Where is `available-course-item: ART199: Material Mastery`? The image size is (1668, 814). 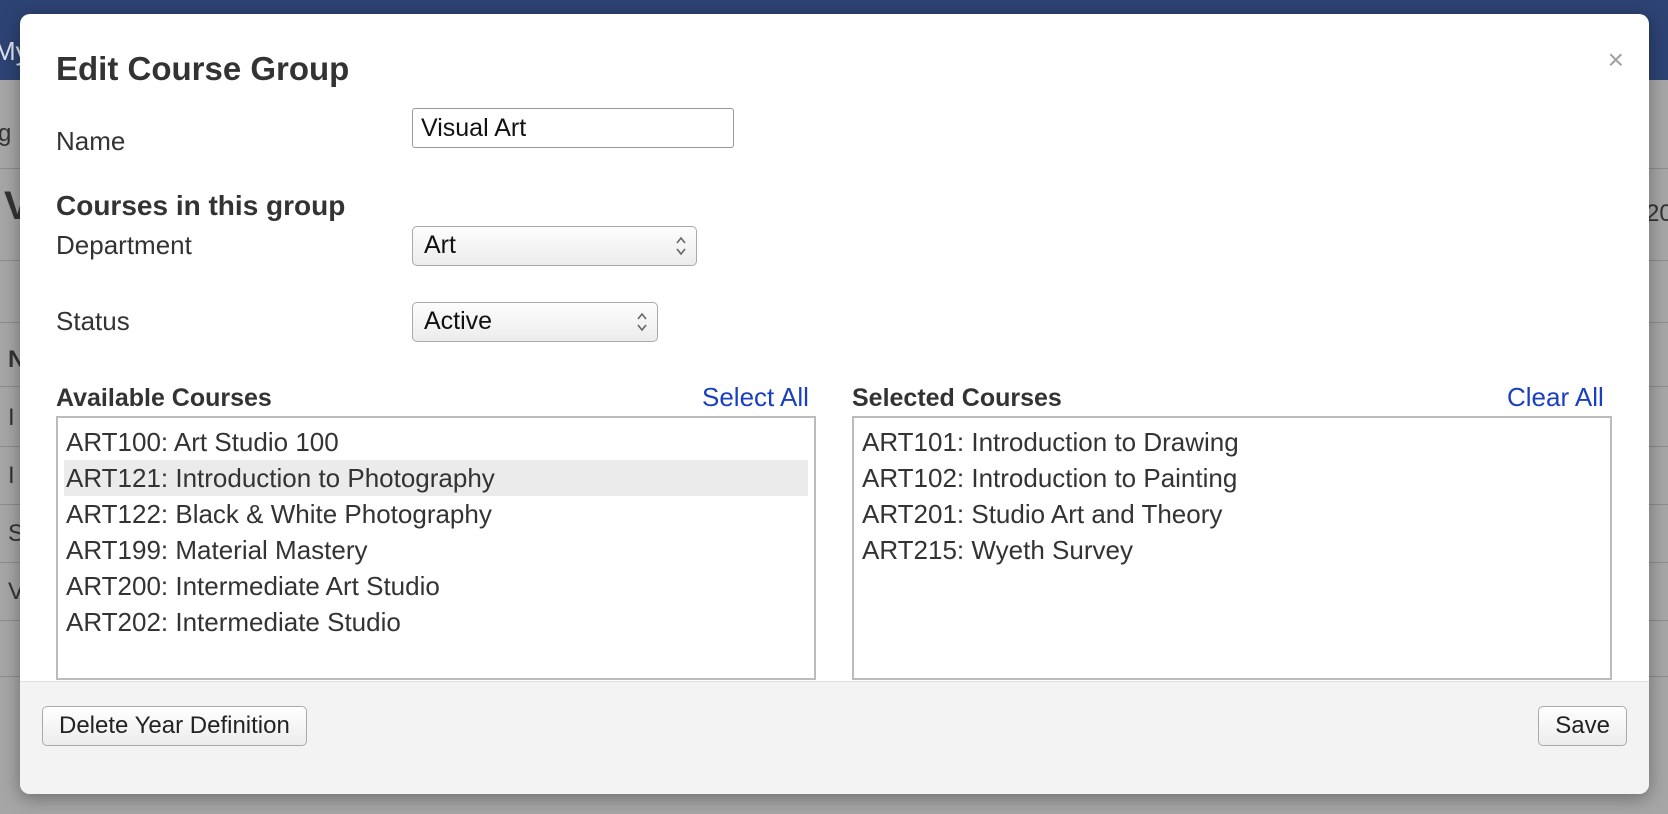
available-course-item: ART199: Material Mastery is located at coordinates (436, 550).